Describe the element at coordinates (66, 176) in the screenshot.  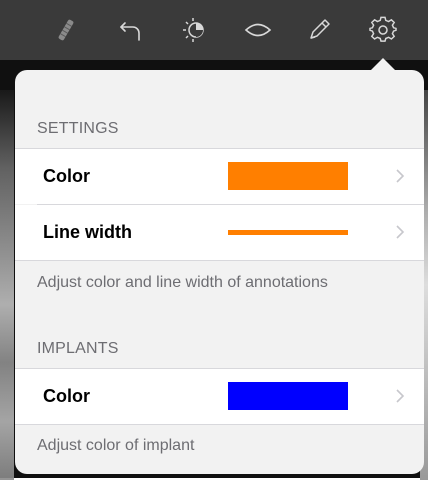
I see `settings-color-label: Color` at that location.